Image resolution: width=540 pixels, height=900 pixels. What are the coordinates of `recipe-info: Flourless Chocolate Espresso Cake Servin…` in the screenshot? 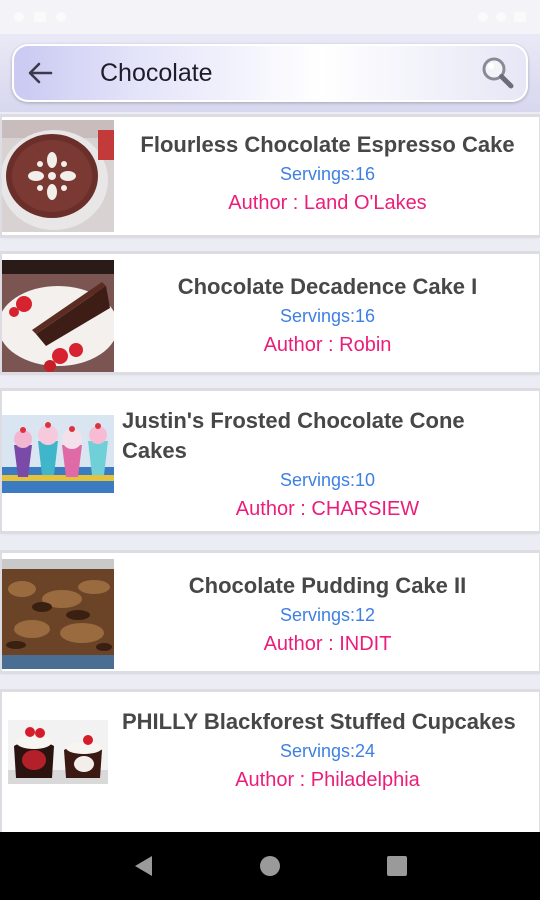 It's located at (327, 174).